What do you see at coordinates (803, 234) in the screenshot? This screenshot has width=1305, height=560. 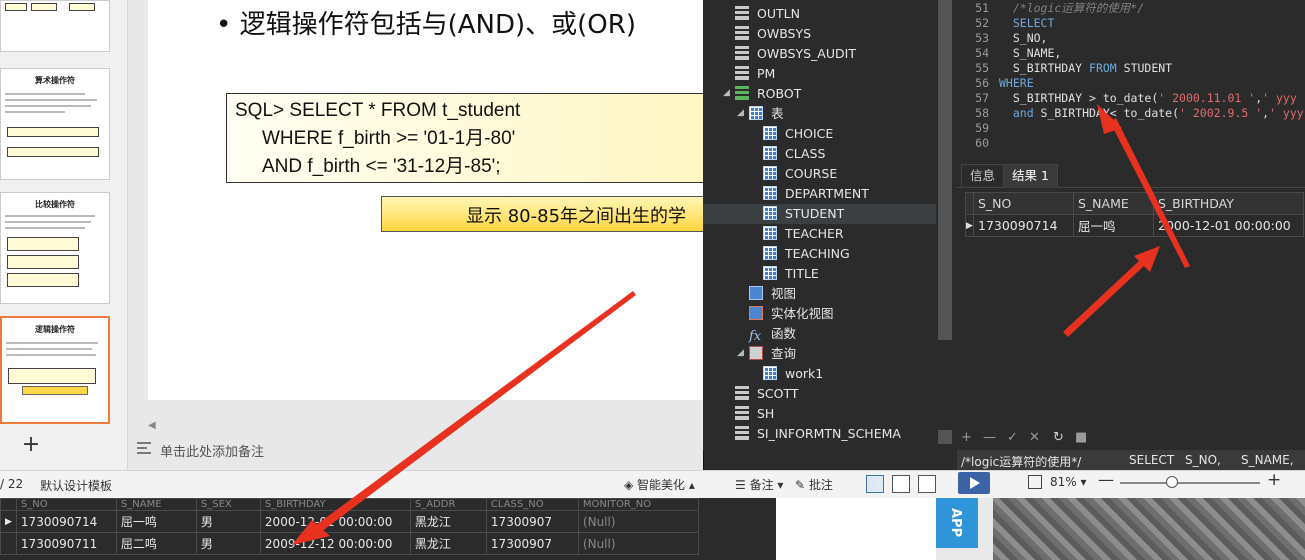 I see `tree-node-teacher: TEACHER` at bounding box center [803, 234].